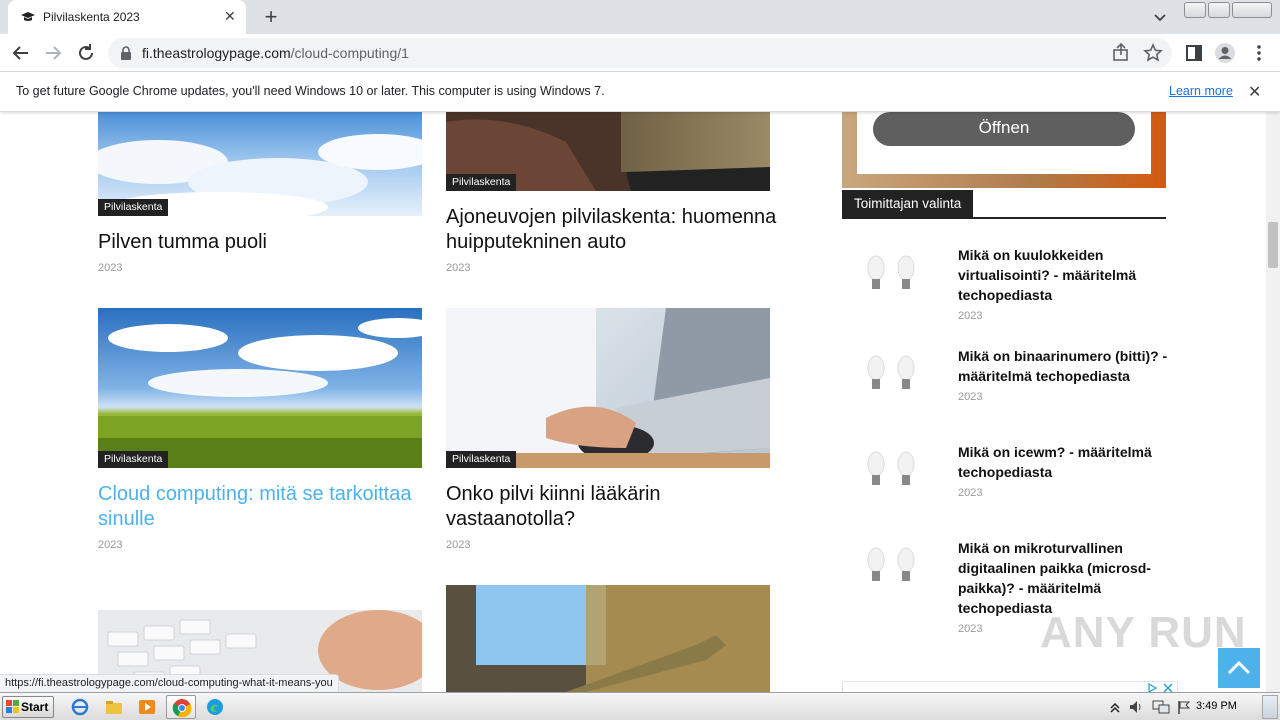  What do you see at coordinates (1259, 53) in the screenshot?
I see `kebab-menu-icon` at bounding box center [1259, 53].